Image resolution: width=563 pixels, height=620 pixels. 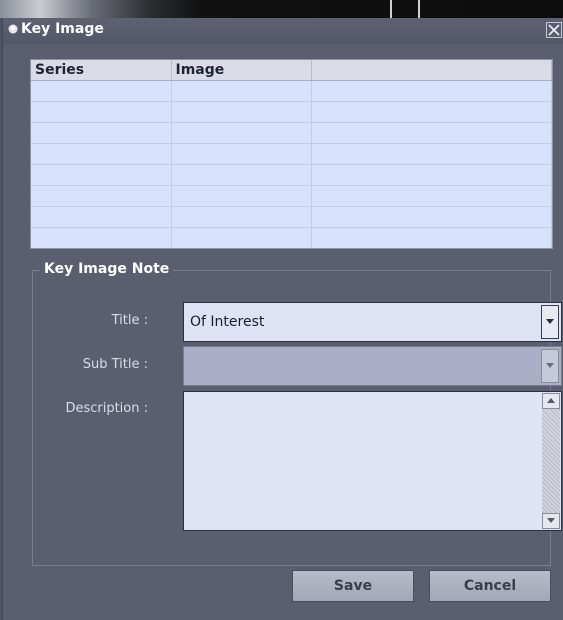 I want to click on description-label: Description :, so click(x=106, y=408).